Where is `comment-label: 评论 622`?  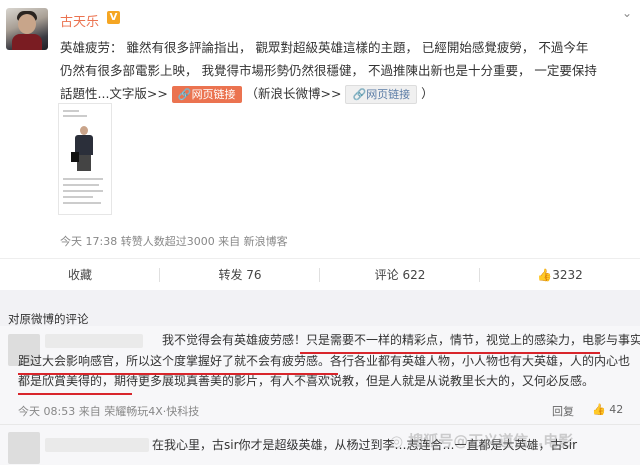 comment-label: 评论 622 is located at coordinates (400, 275).